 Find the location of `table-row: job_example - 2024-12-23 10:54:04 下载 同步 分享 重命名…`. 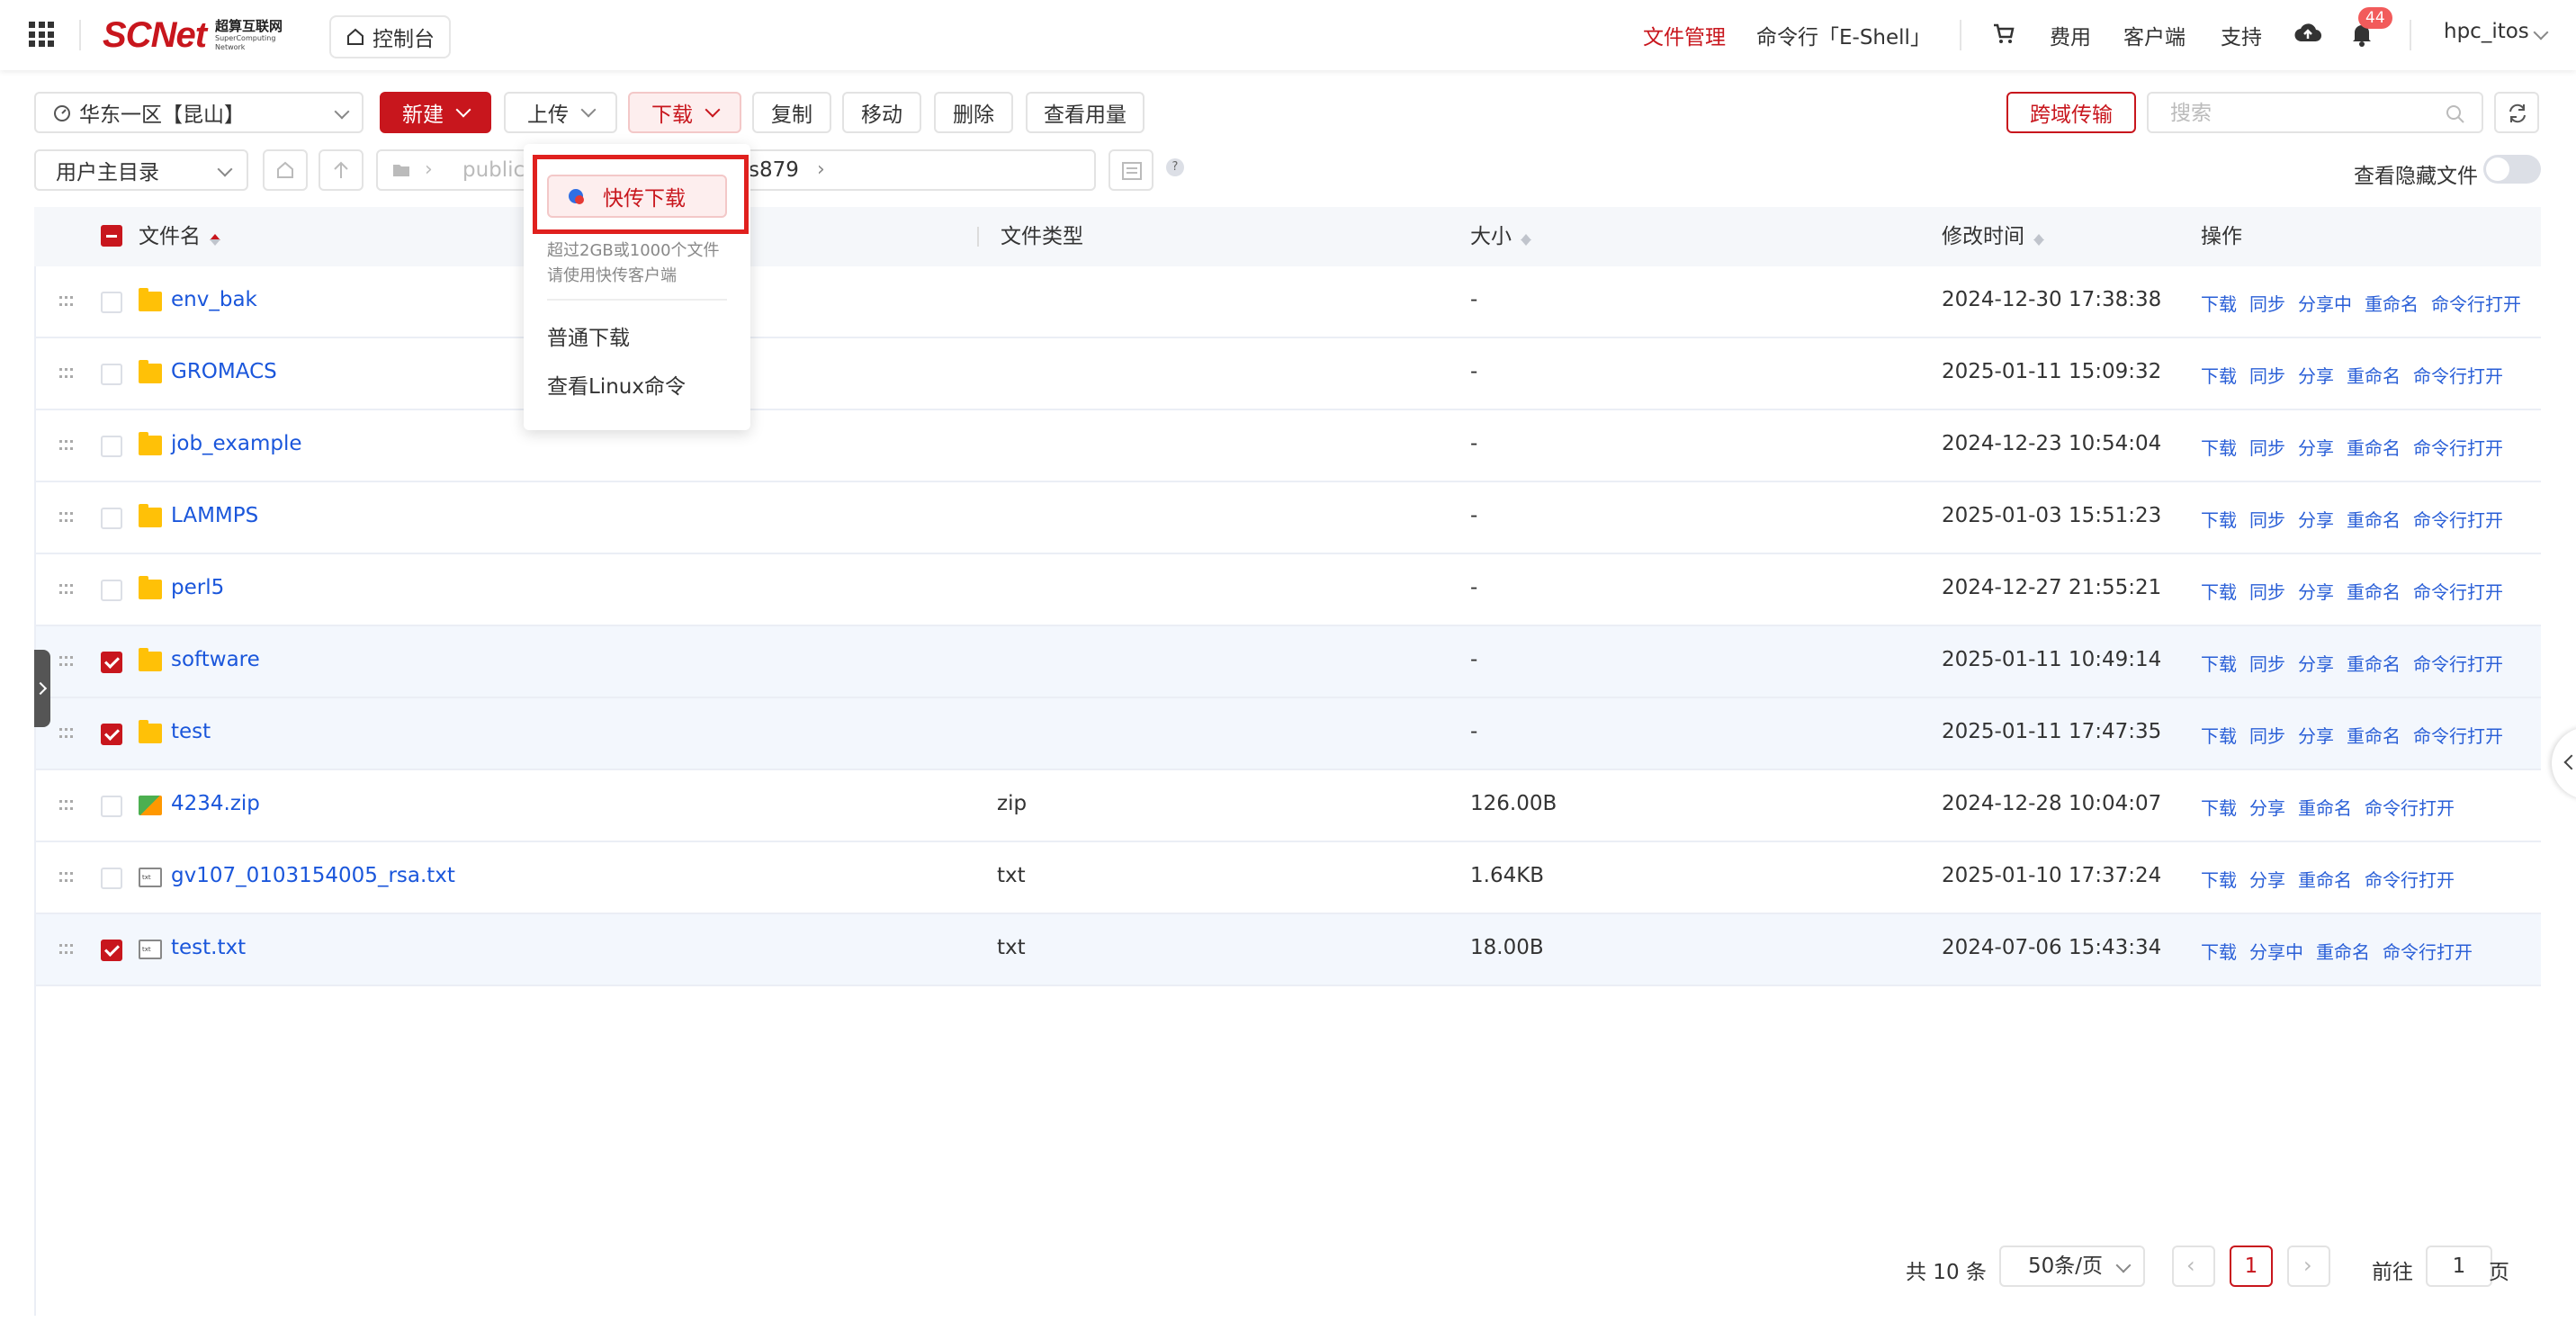

table-row: job_example - 2024-12-23 10:54:04 下载 同步 分享 重命名… is located at coordinates (1288, 446).